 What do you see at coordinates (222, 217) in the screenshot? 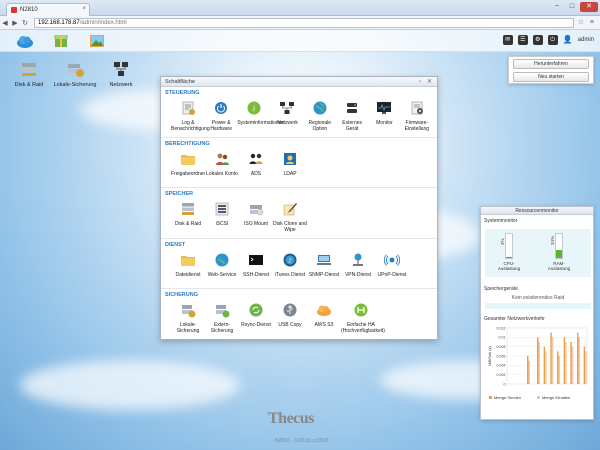
I see `item-iscsi: iSCSI` at bounding box center [222, 217].